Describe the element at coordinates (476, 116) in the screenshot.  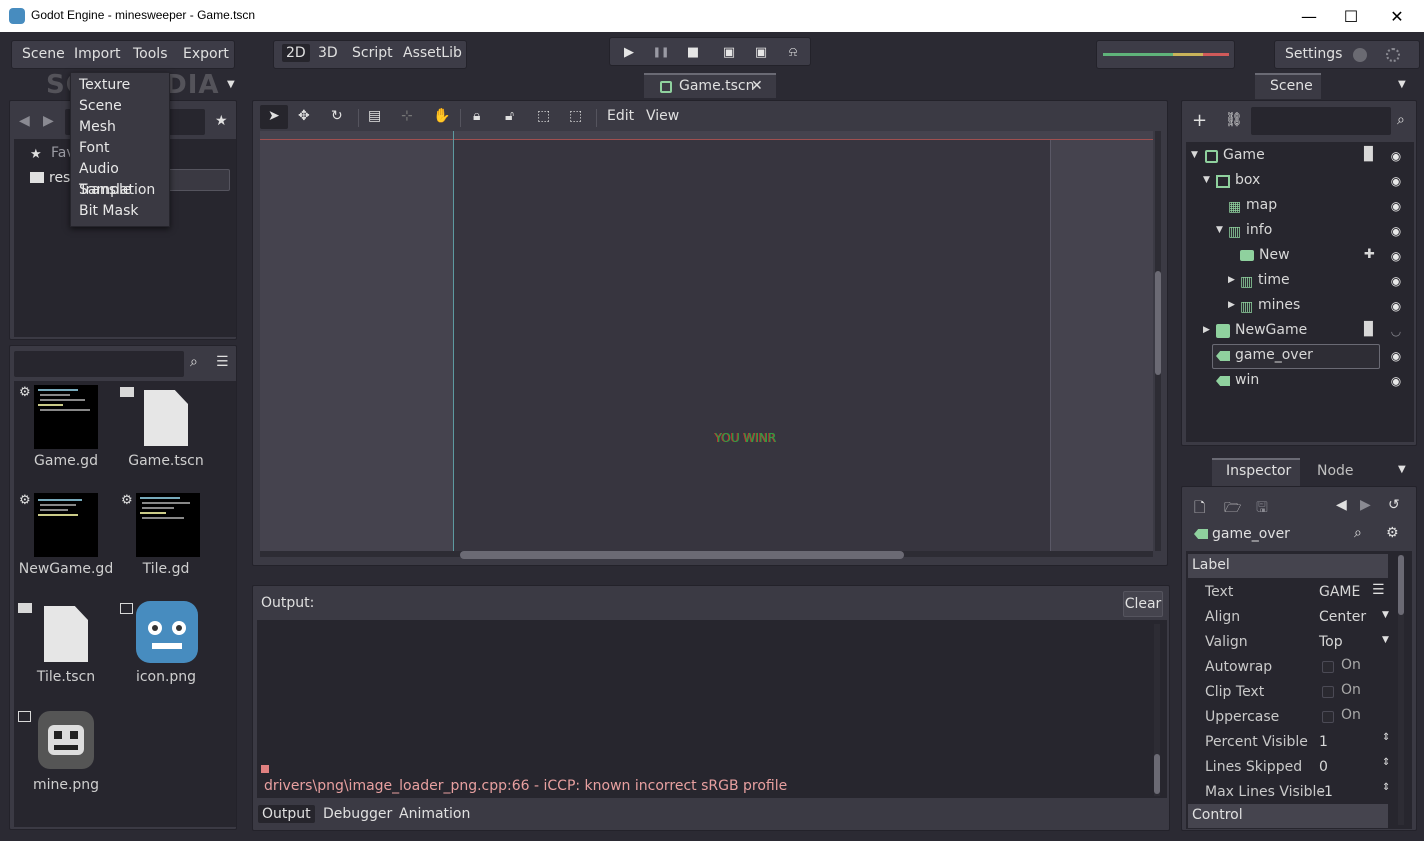
I see `lock-icon: 🔒︎` at that location.